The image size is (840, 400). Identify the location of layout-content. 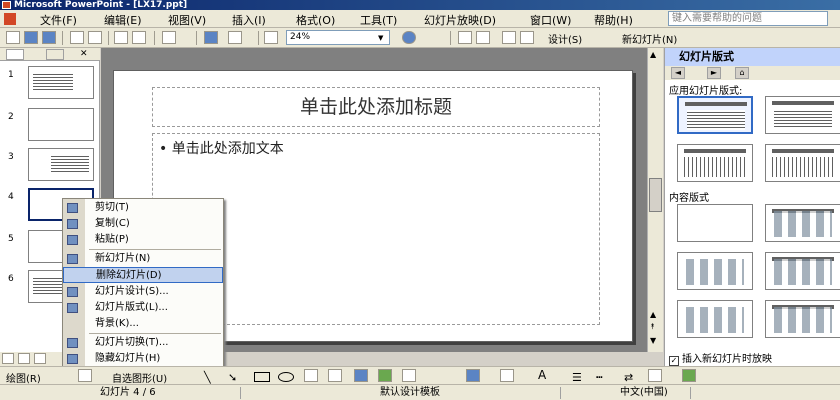
(802, 223).